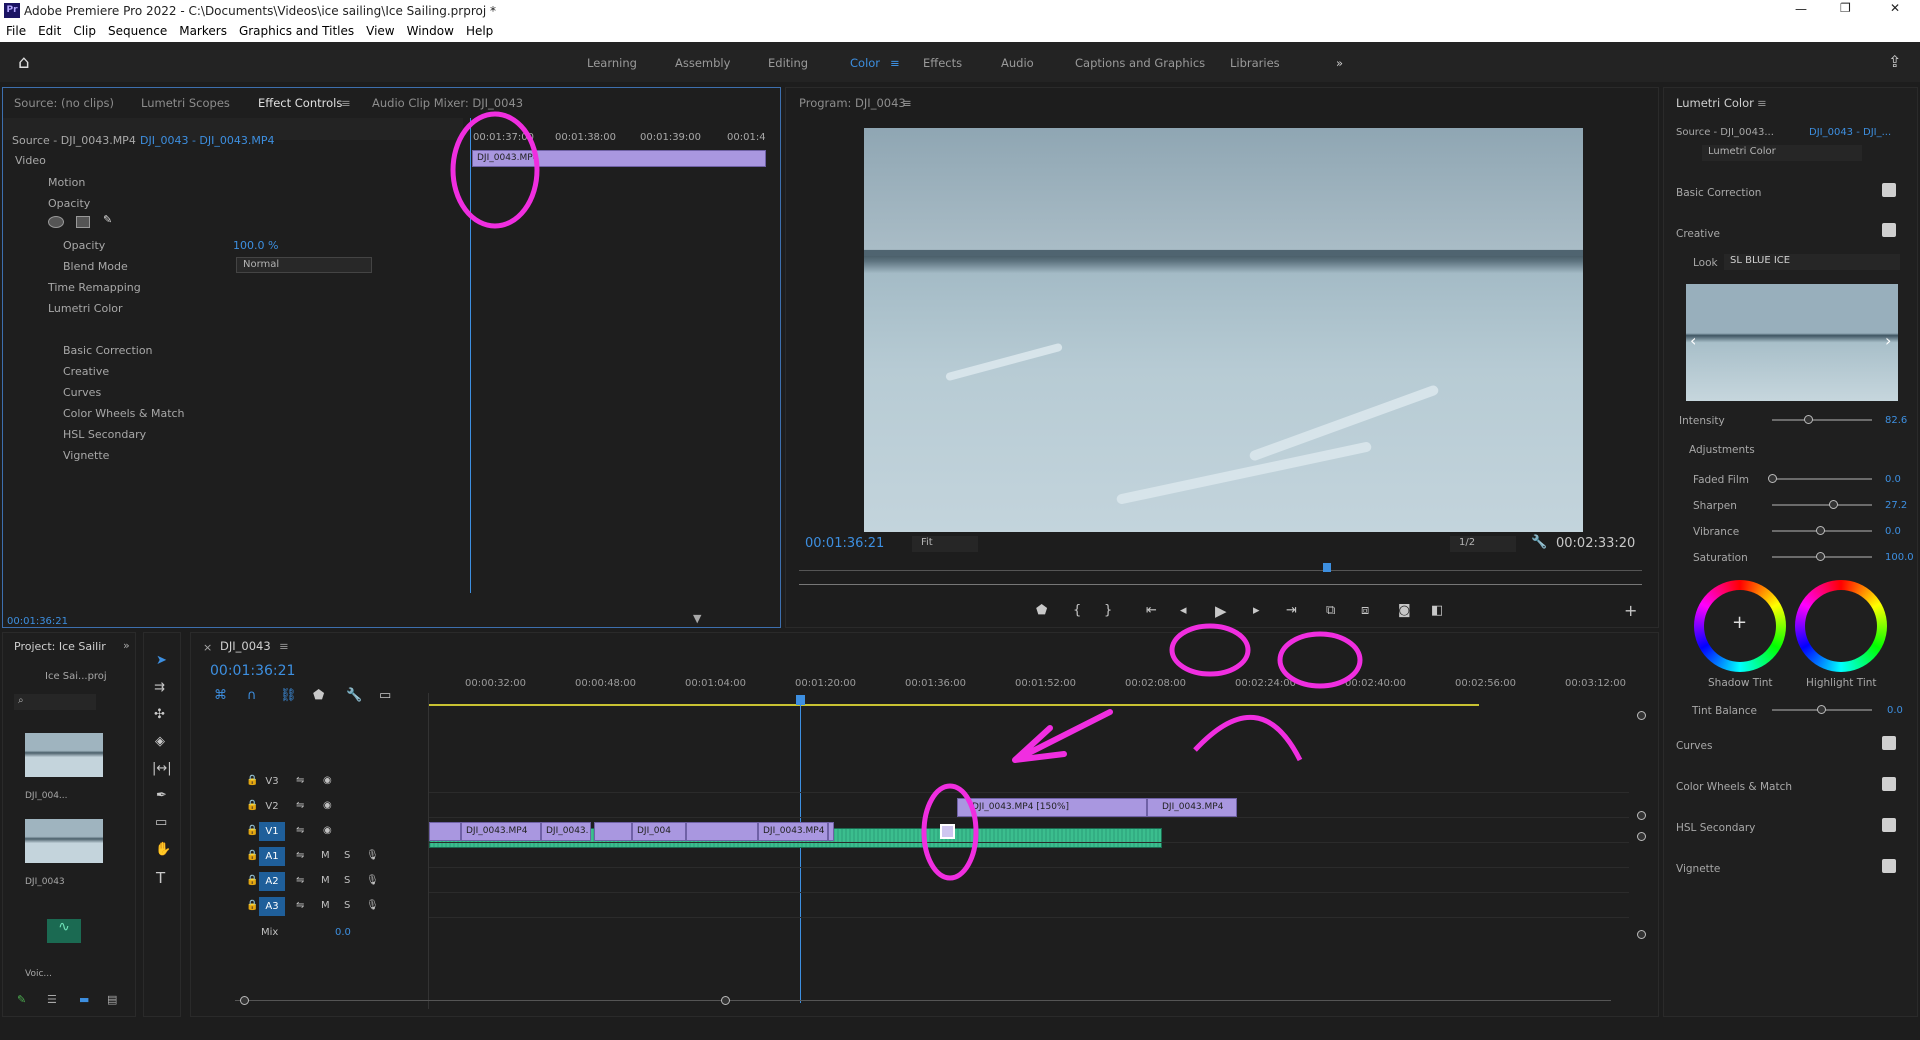 This screenshot has width=1920, height=1040. Describe the element at coordinates (1248, 738) in the screenshot. I see `annotation-arch` at that location.